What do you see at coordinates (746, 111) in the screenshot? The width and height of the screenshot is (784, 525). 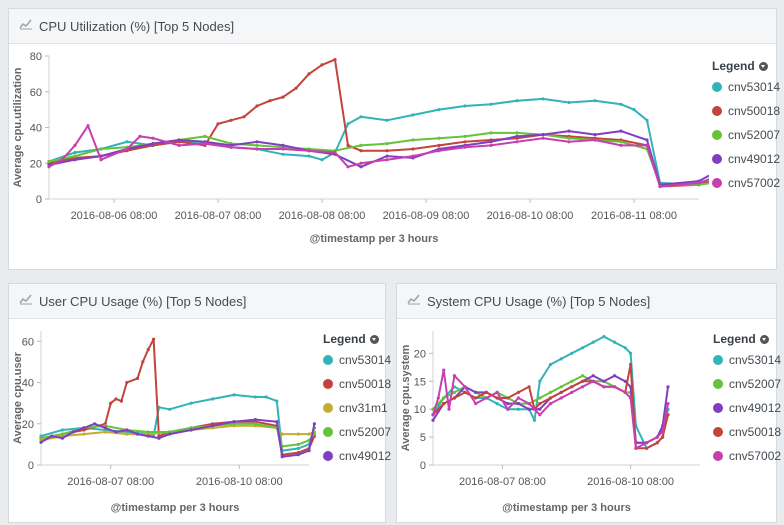 I see `legend-item-cnv50018: cnv50018` at bounding box center [746, 111].